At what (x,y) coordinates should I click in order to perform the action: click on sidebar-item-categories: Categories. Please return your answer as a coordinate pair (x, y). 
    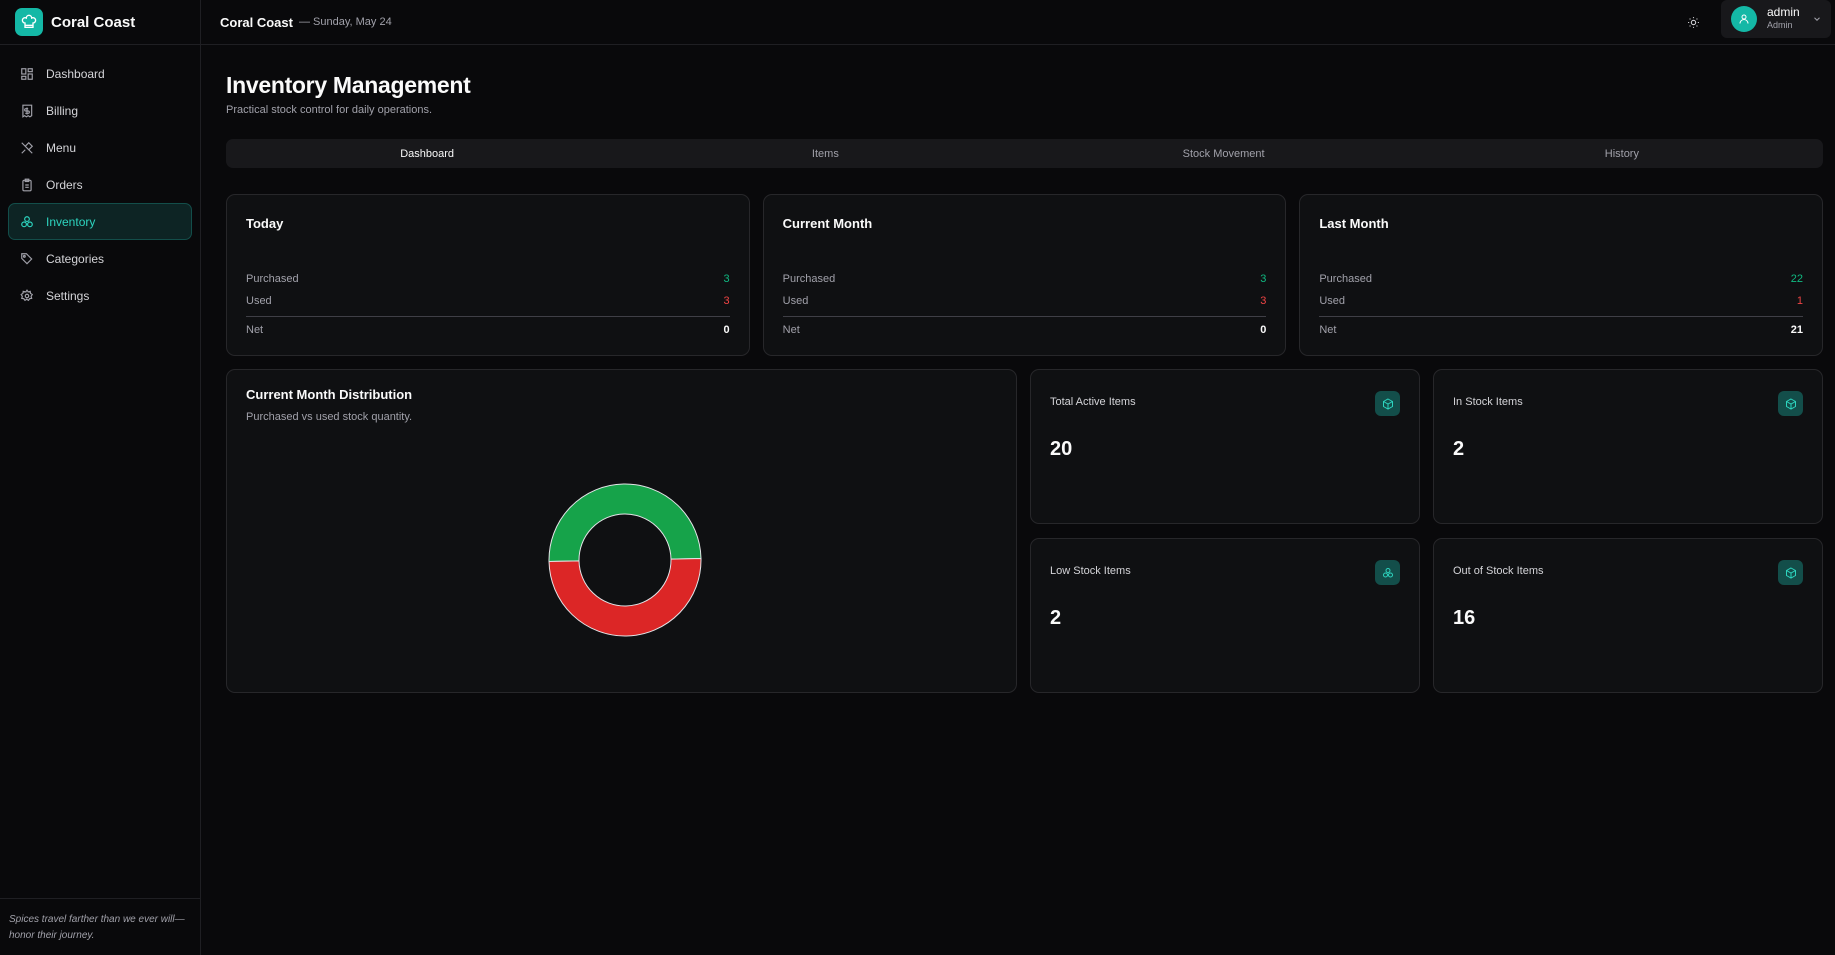
    Looking at the image, I should click on (100, 258).